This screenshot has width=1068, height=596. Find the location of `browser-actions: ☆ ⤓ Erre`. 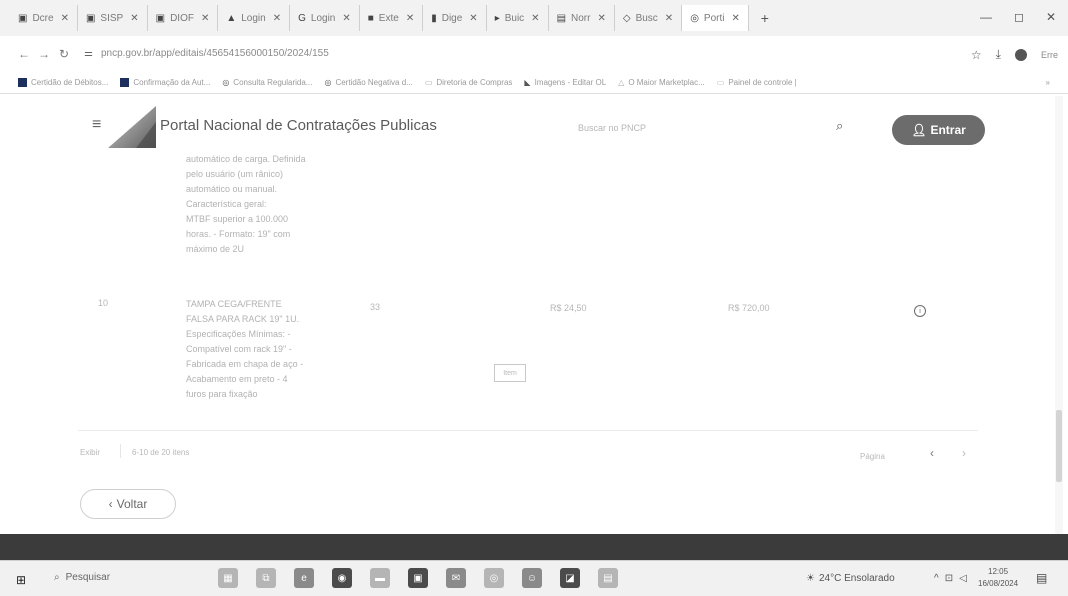

browser-actions: ☆ ⤓ Erre is located at coordinates (1014, 54).